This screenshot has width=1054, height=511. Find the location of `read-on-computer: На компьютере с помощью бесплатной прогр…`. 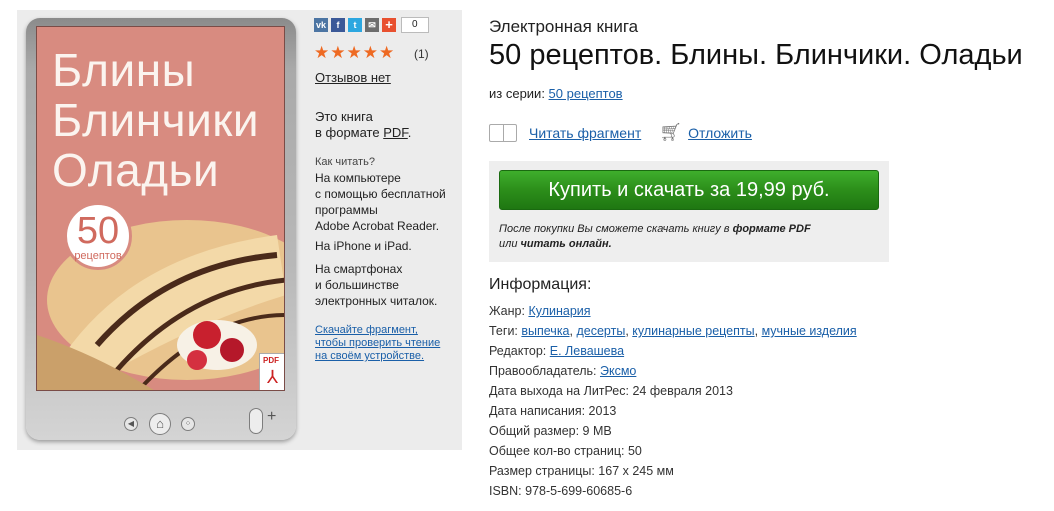

read-on-computer: На компьютере с помощью бесплатной прогр… is located at coordinates (380, 202).